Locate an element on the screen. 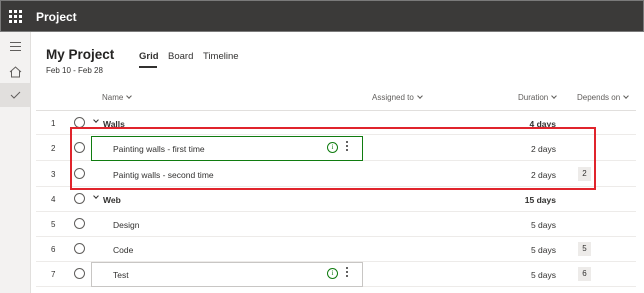  row-number: 6 is located at coordinates (53, 249).